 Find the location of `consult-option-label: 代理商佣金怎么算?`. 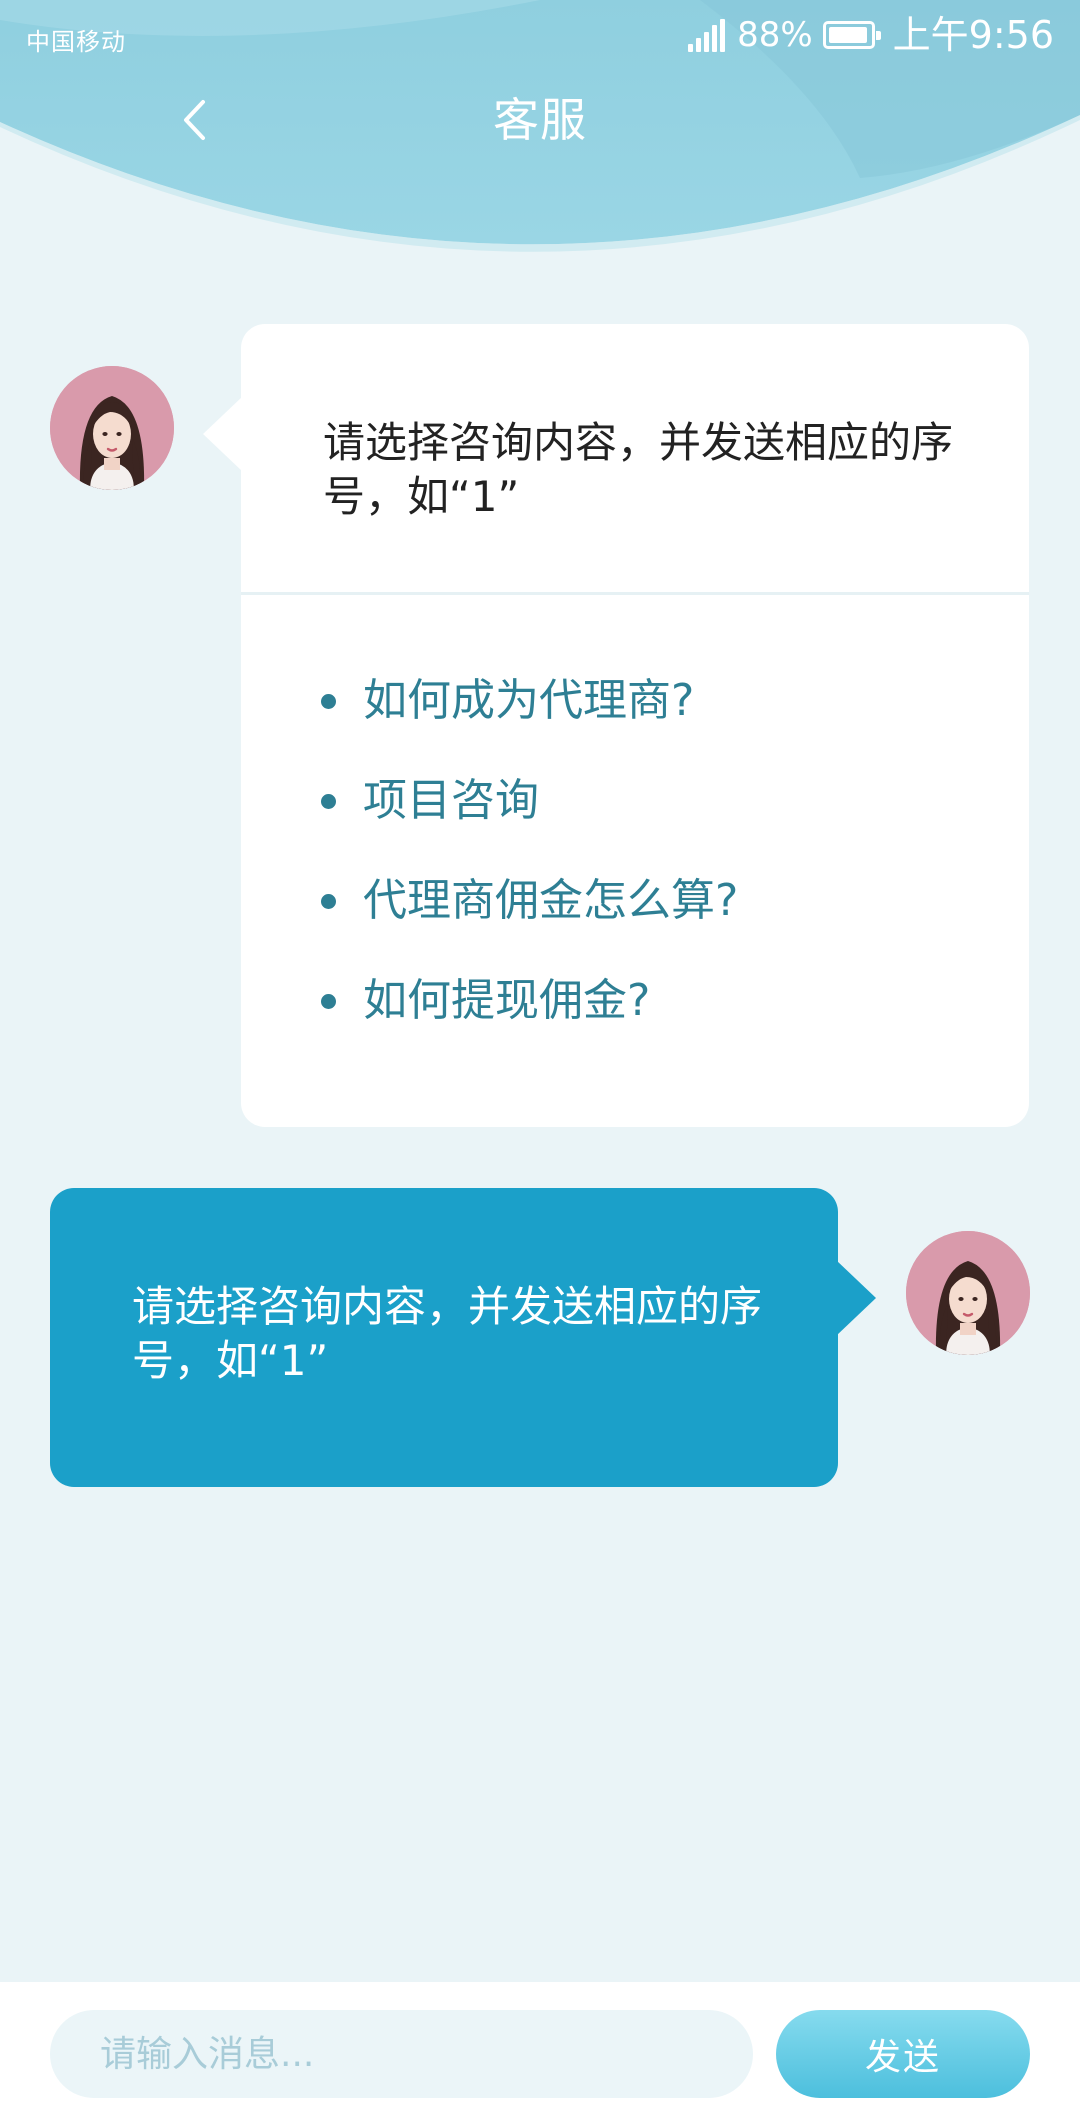

consult-option-label: 代理商佣金怎么算? is located at coordinates (551, 900).